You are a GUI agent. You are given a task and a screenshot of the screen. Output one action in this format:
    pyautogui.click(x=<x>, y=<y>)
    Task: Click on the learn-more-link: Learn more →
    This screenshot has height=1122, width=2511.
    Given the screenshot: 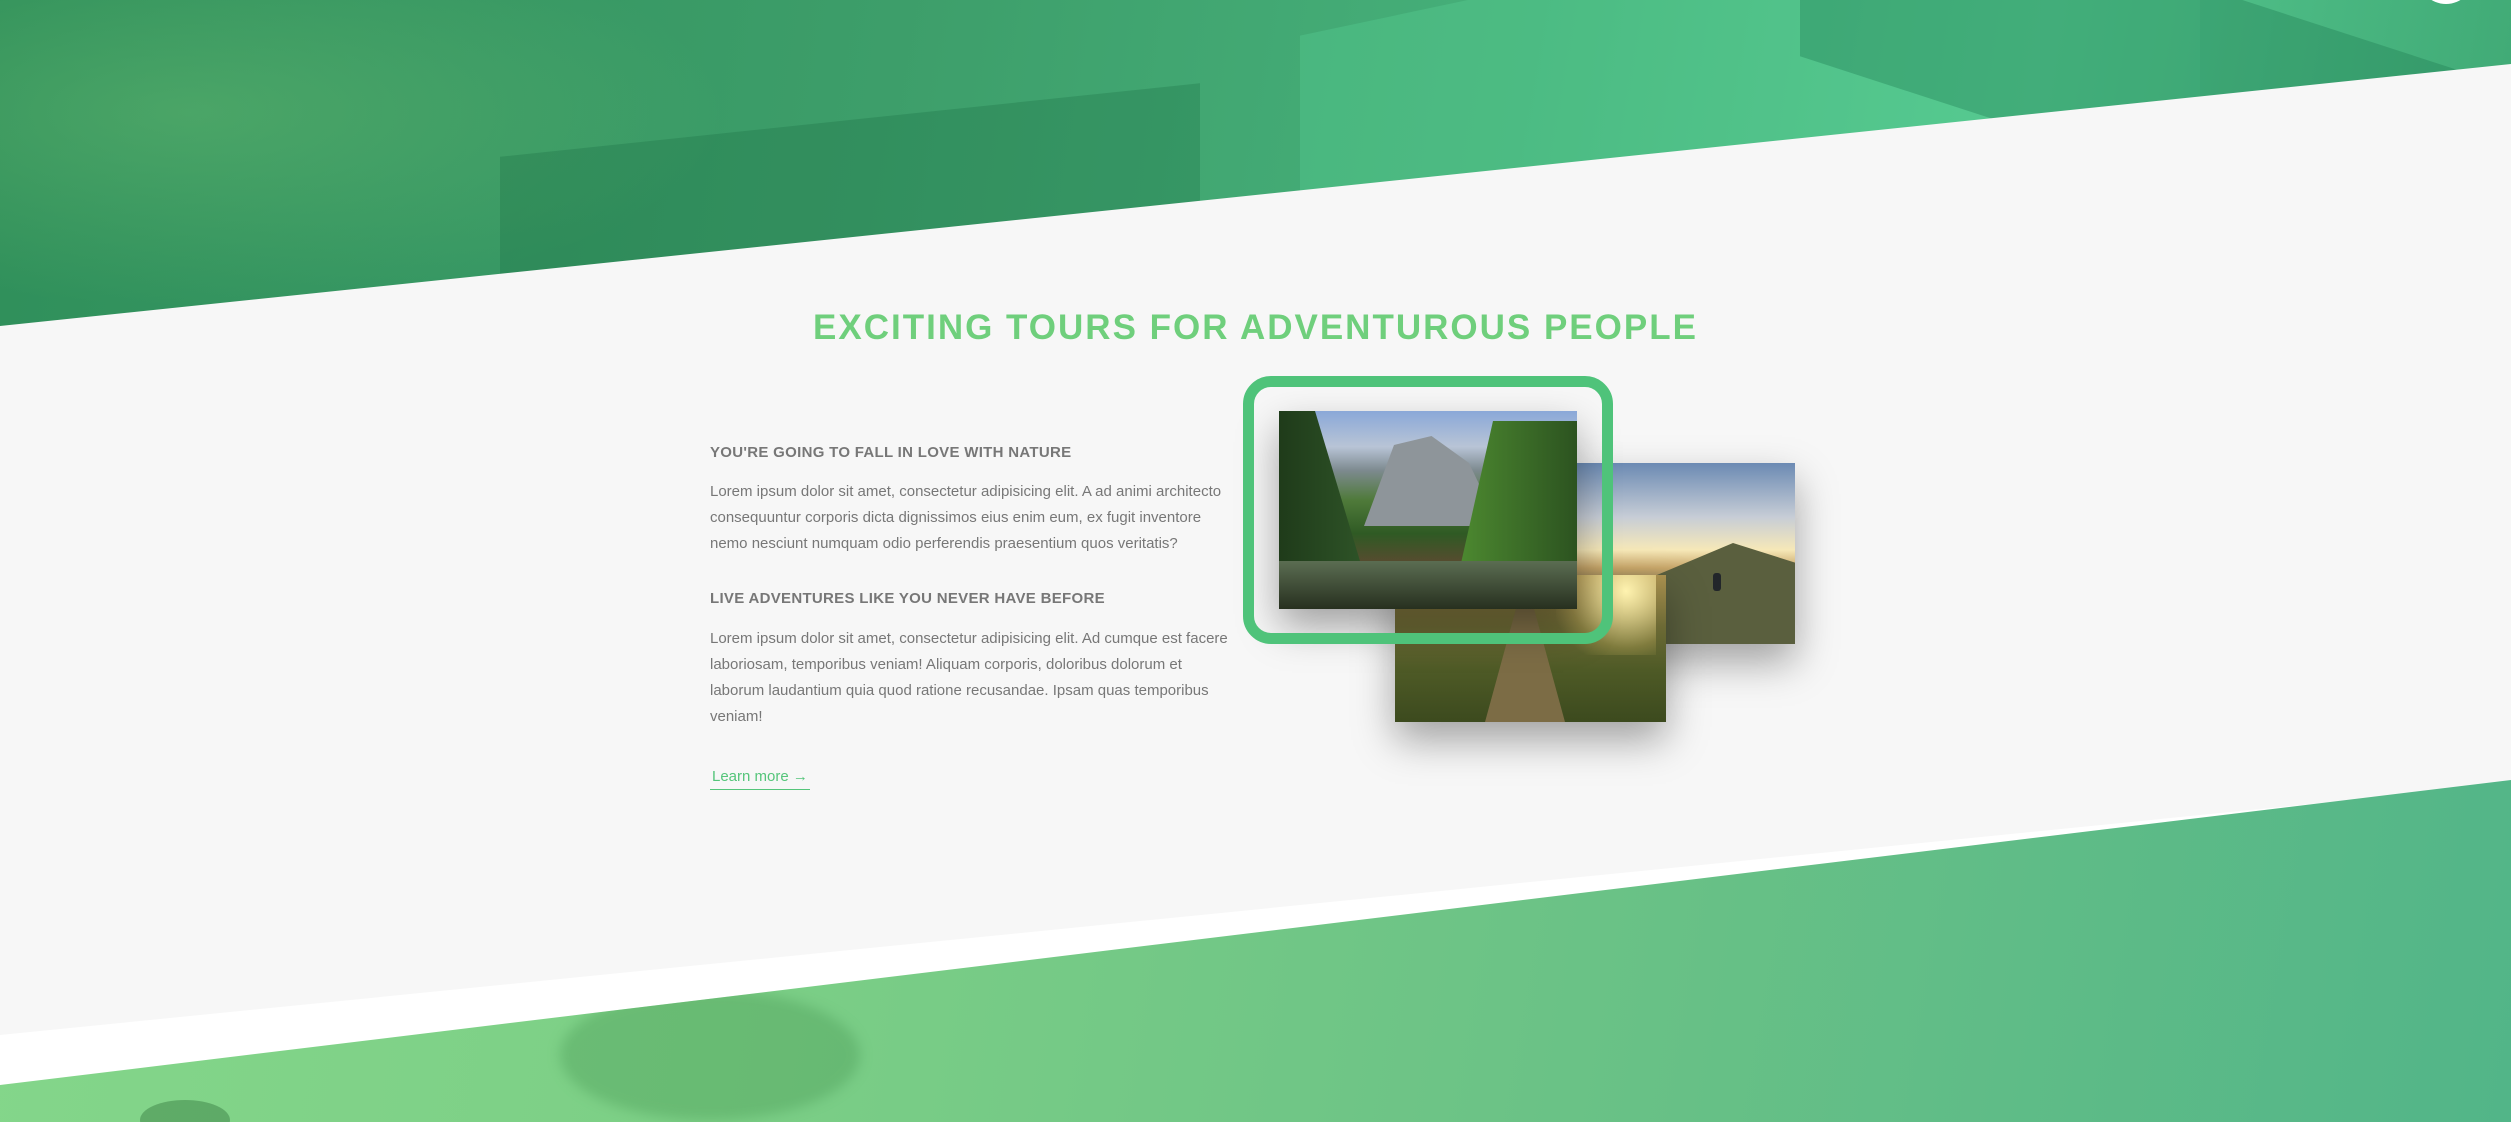 What is the action you would take?
    pyautogui.click(x=760, y=778)
    